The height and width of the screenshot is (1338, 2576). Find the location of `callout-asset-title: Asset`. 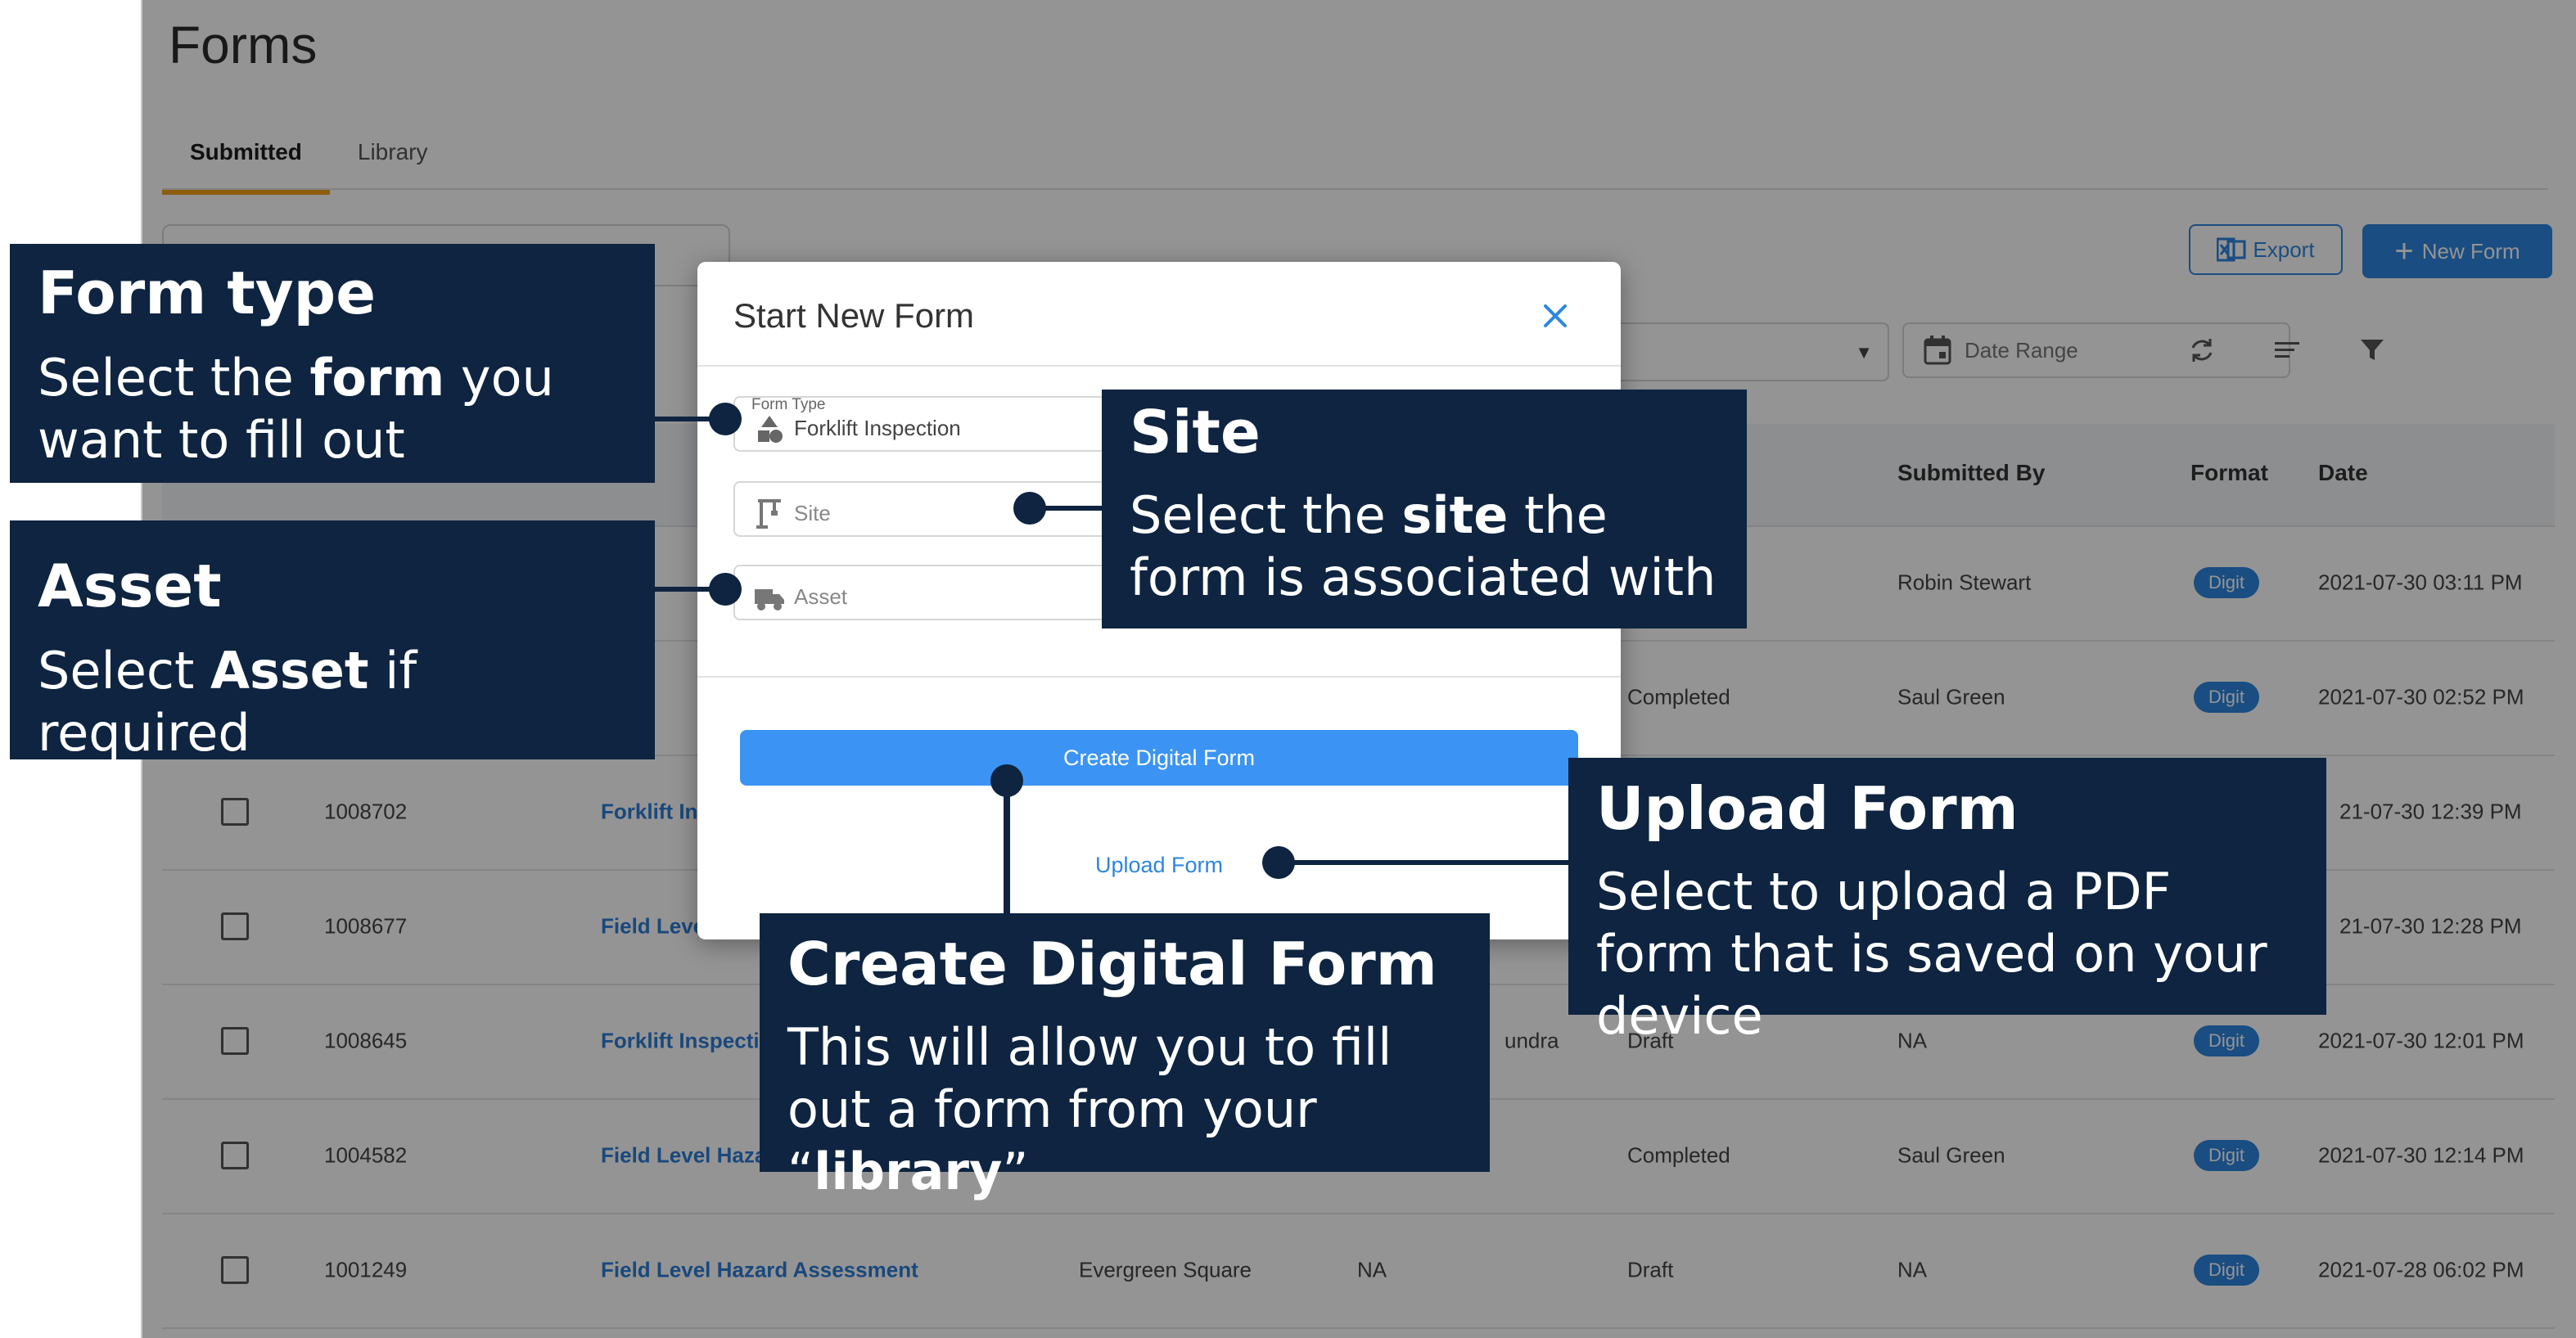

callout-asset-title: Asset is located at coordinates (130, 586).